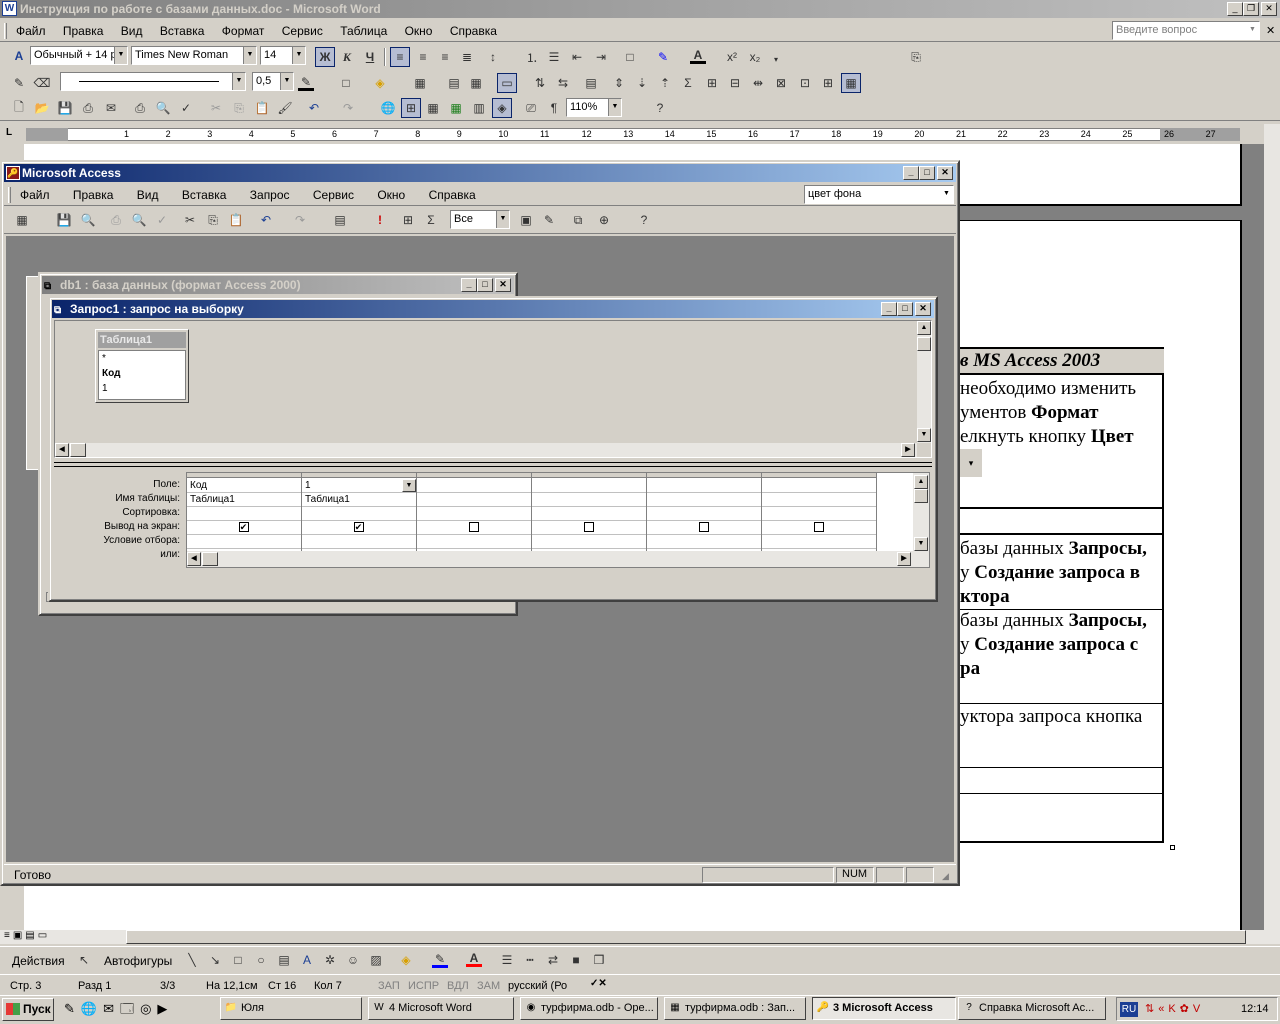  What do you see at coordinates (192, 960) in the screenshot?
I see `line-tool-icon: ╲` at bounding box center [192, 960].